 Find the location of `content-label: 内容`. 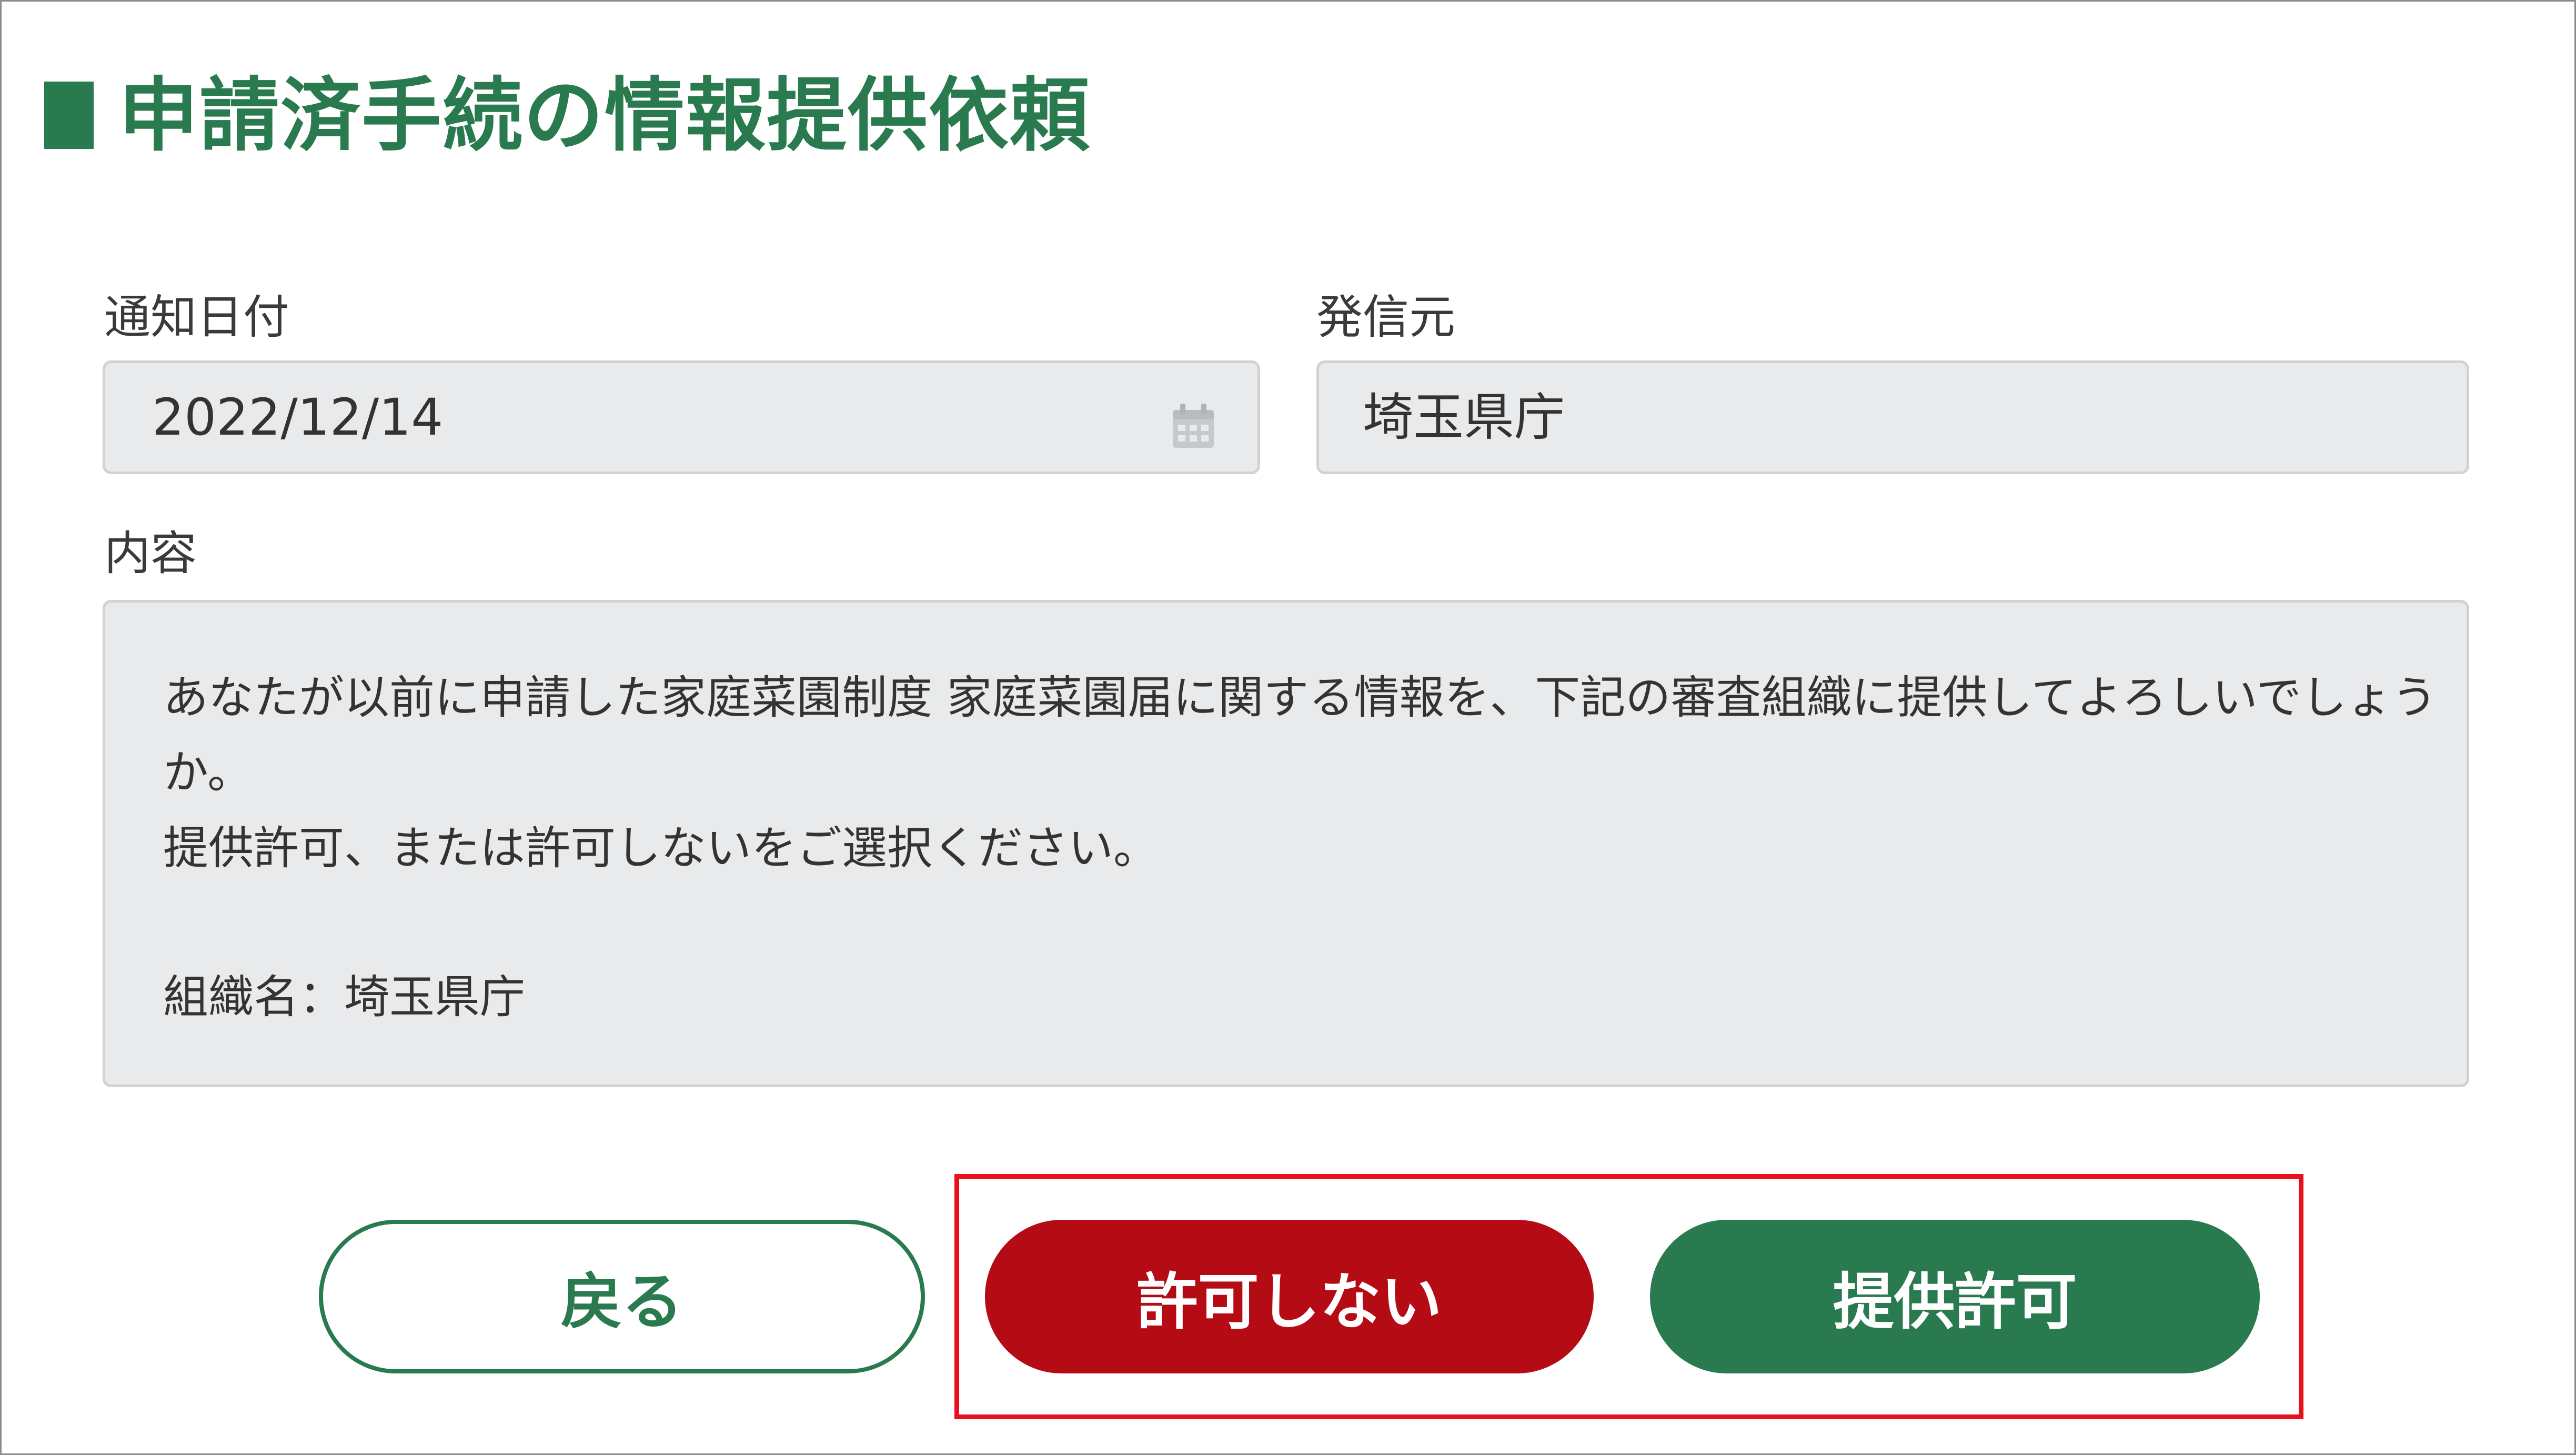

content-label: 内容 is located at coordinates (150, 553).